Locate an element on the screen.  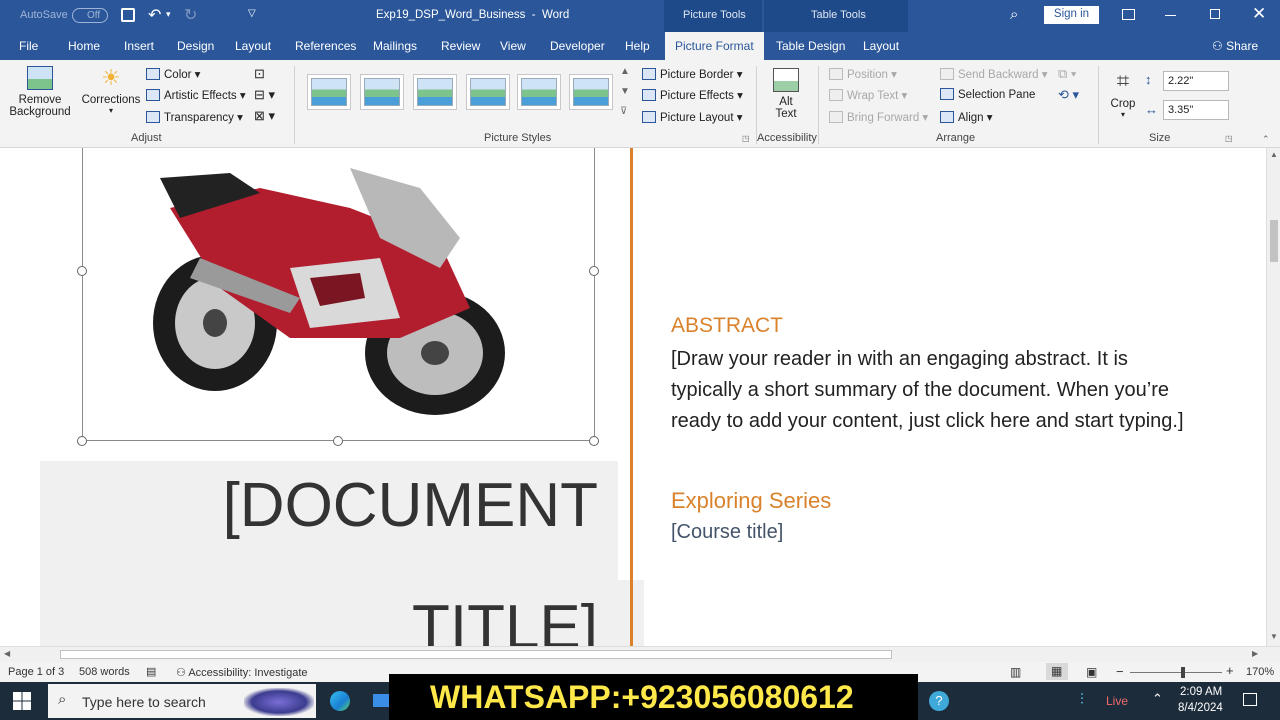
clock-time: 2:09 AM is located at coordinates (1201, 692).